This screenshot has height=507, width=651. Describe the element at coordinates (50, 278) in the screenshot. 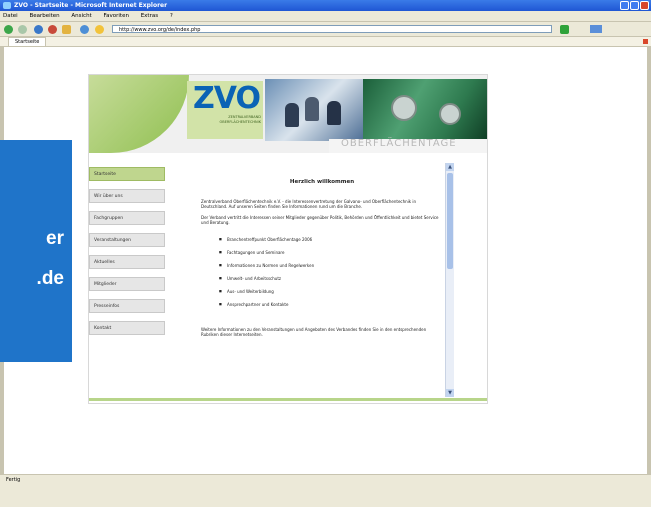

I see `callout-line-2: .de` at that location.